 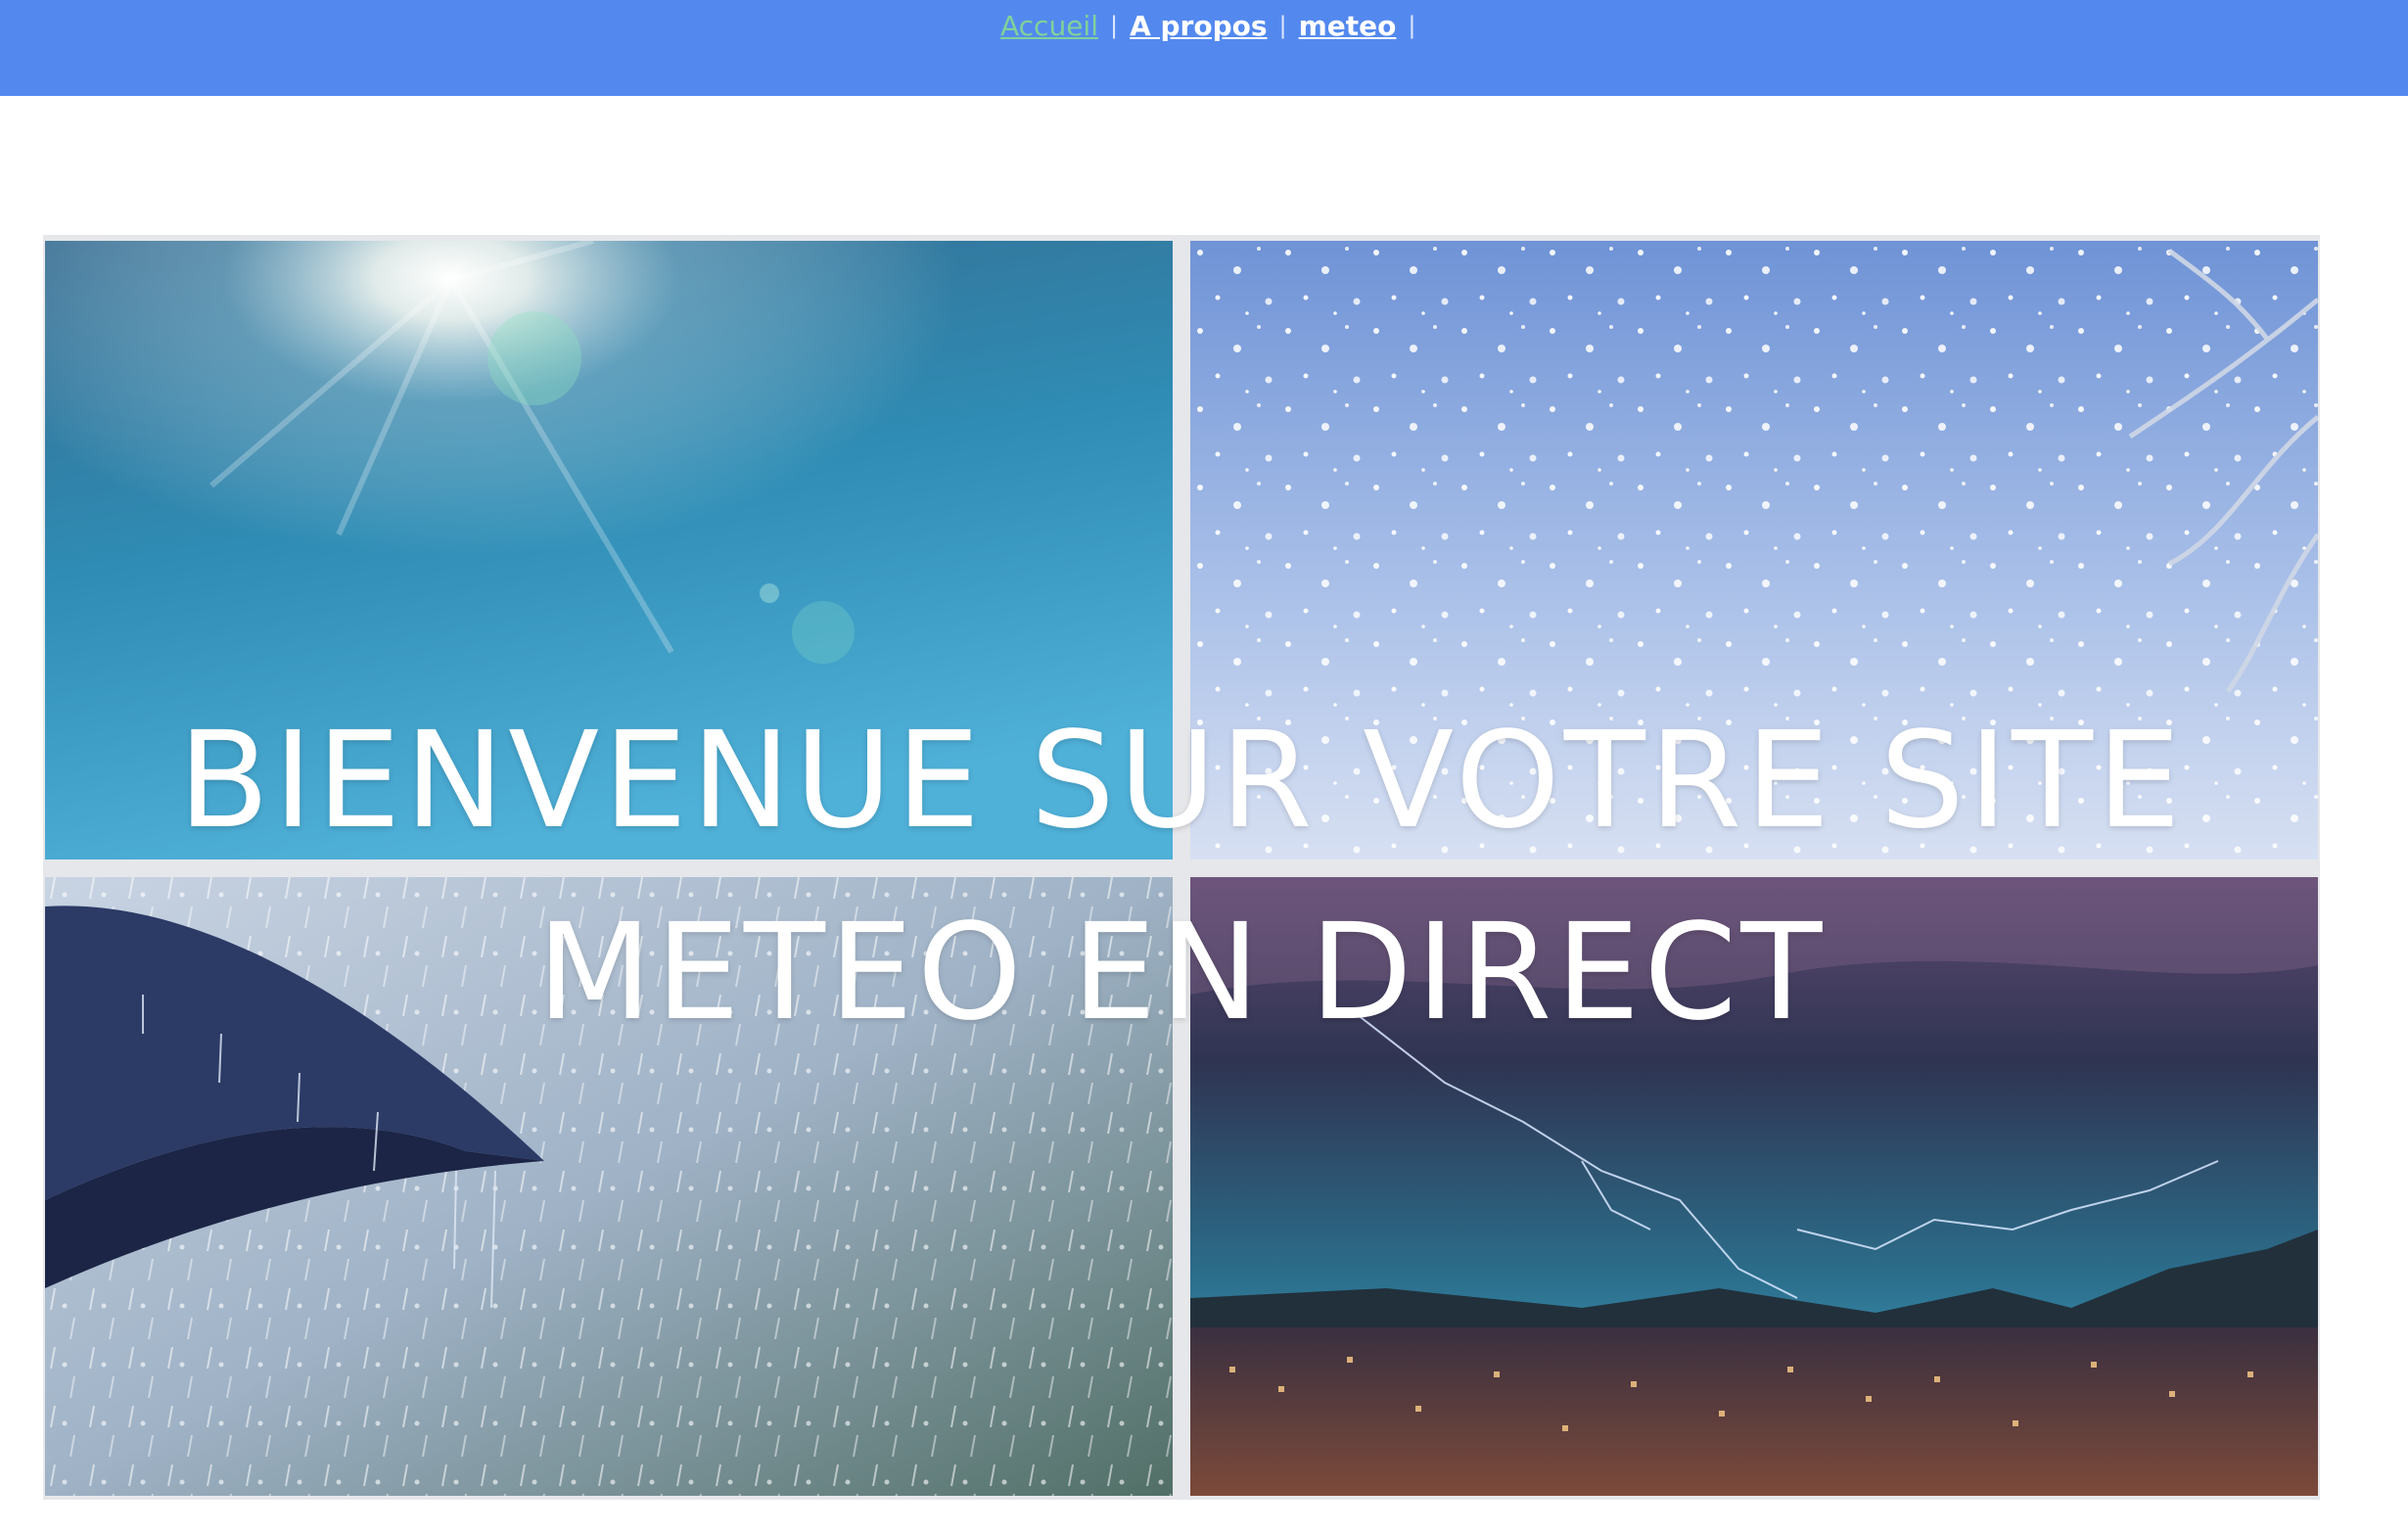 What do you see at coordinates (1181, 782) in the screenshot?
I see `hero-title-line-1: BIENVENUE SUR VOTRE SITE` at bounding box center [1181, 782].